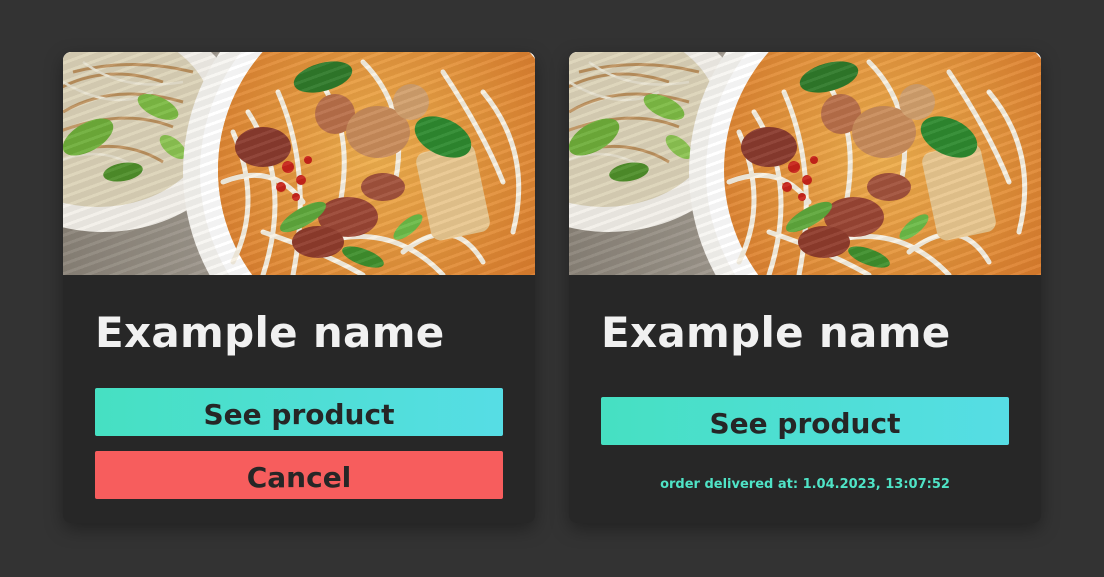  I want to click on cancel-button: Cancel, so click(299, 475).